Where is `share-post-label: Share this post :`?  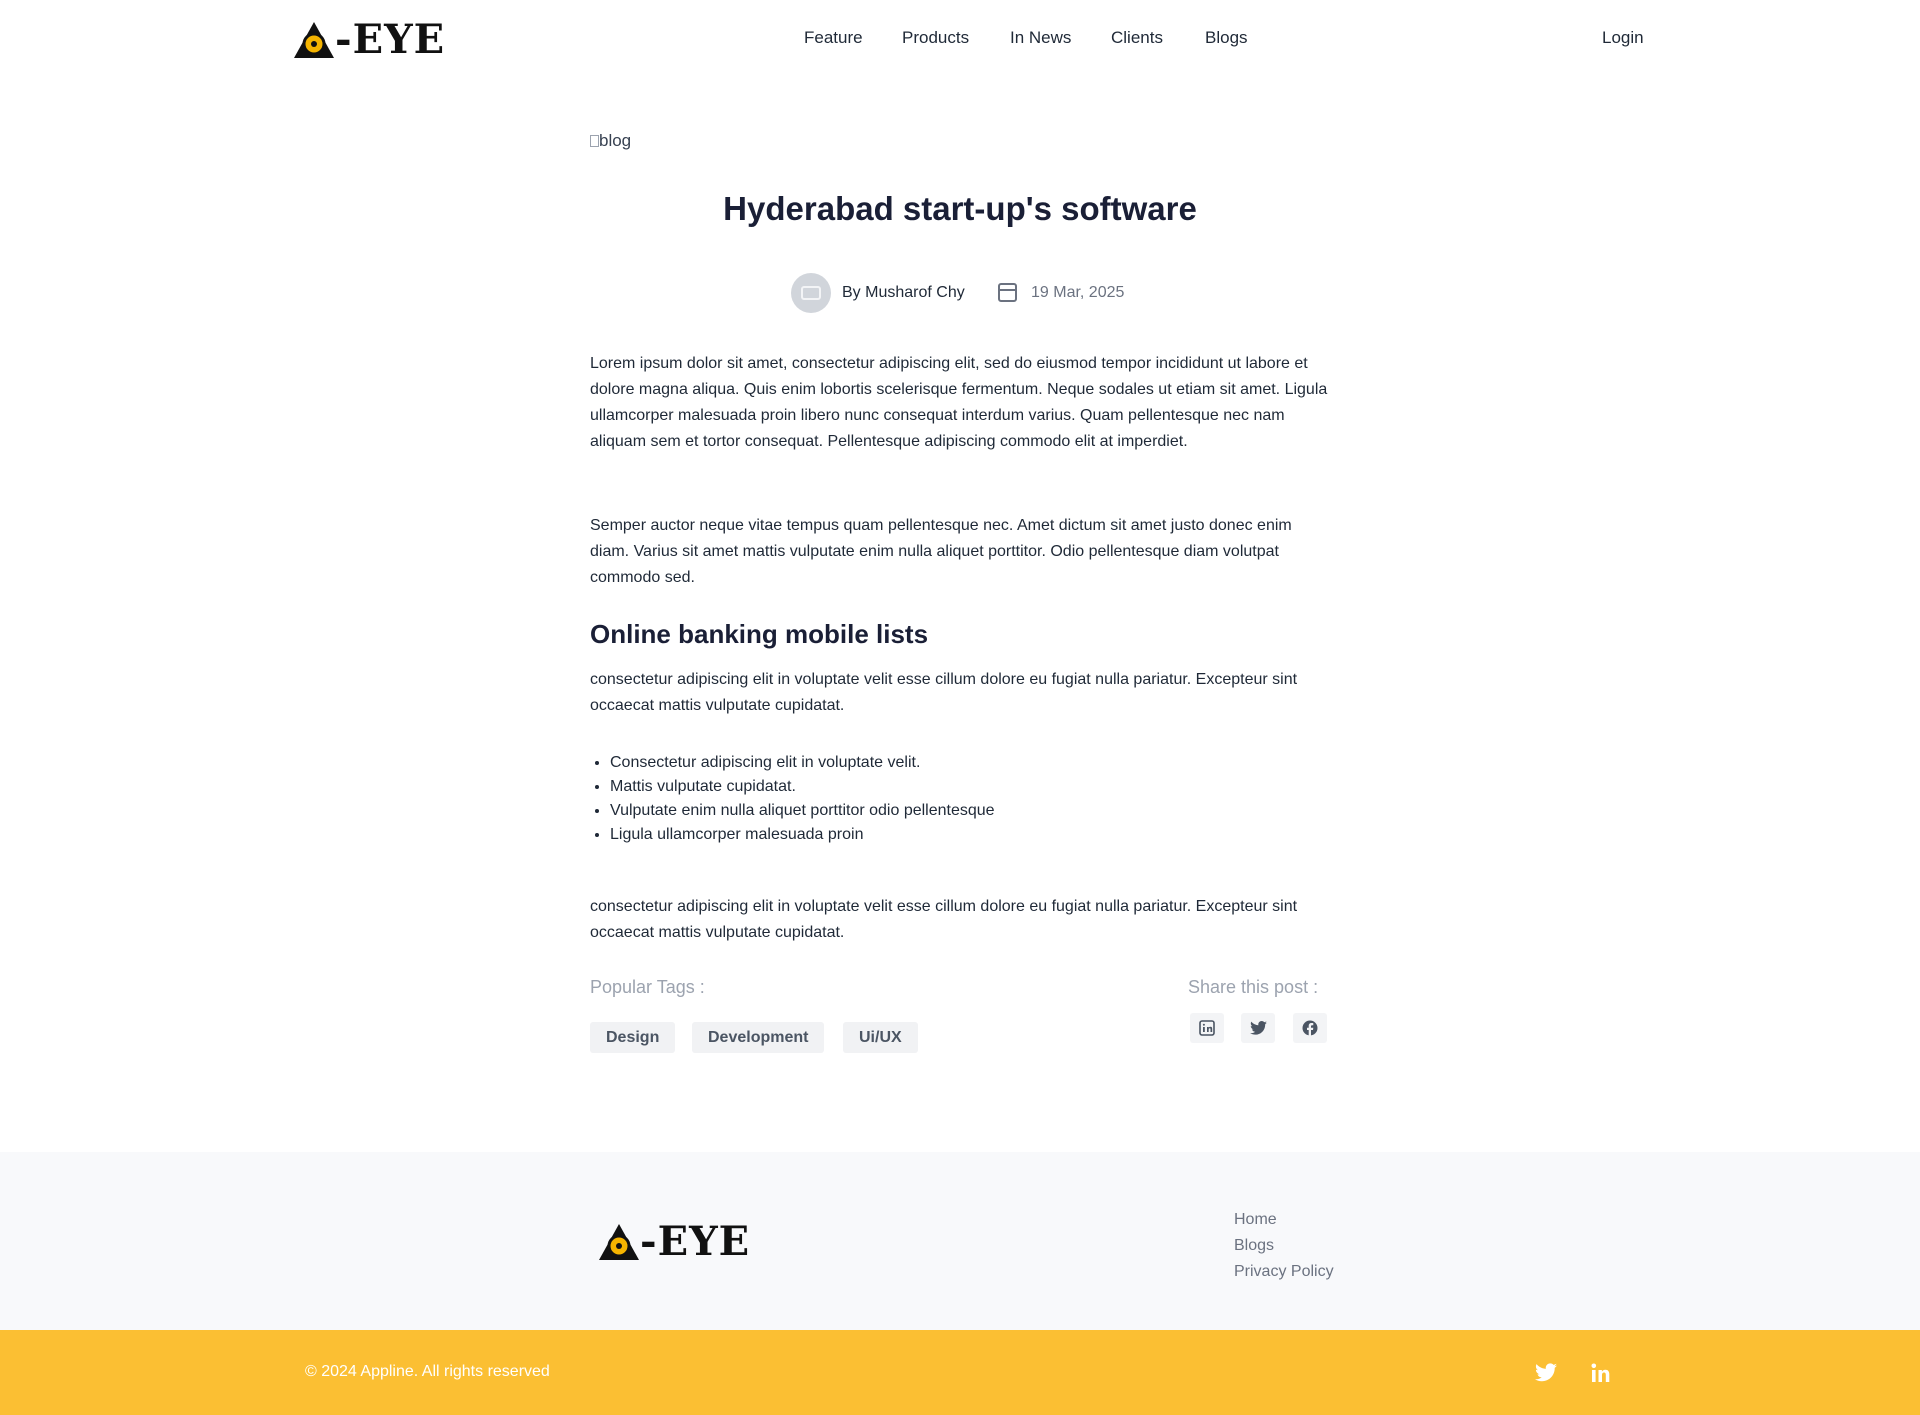 share-post-label: Share this post : is located at coordinates (1253, 987).